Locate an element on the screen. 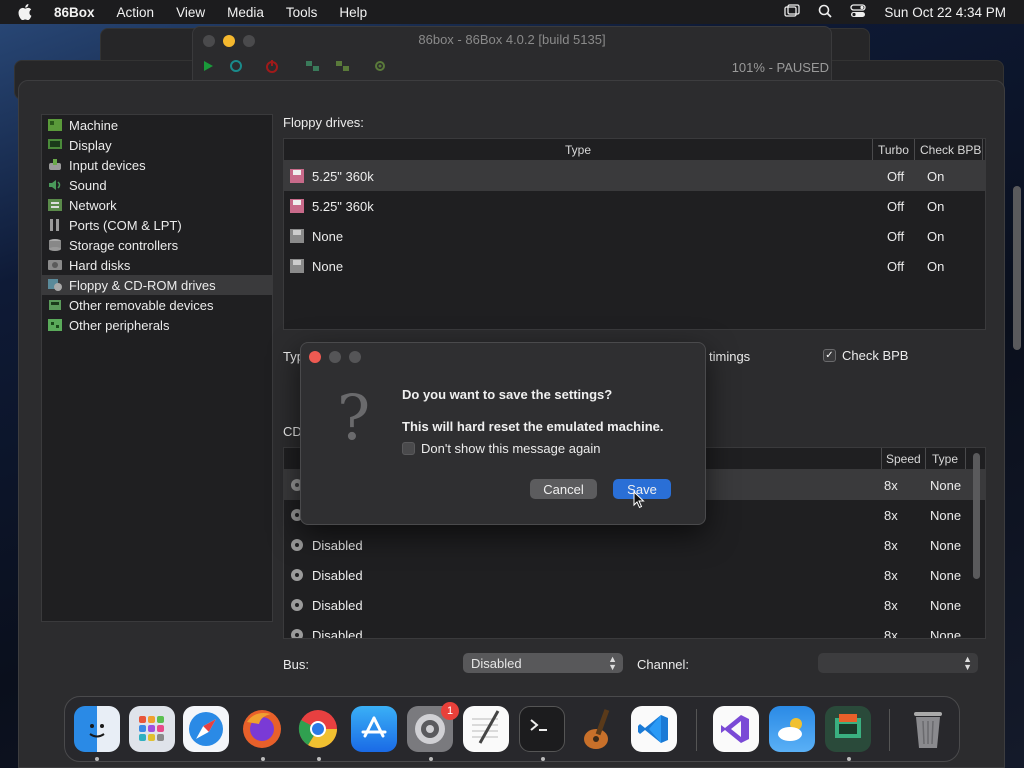 This screenshot has height=768, width=1024. dialog-close-button is located at coordinates (315, 357).